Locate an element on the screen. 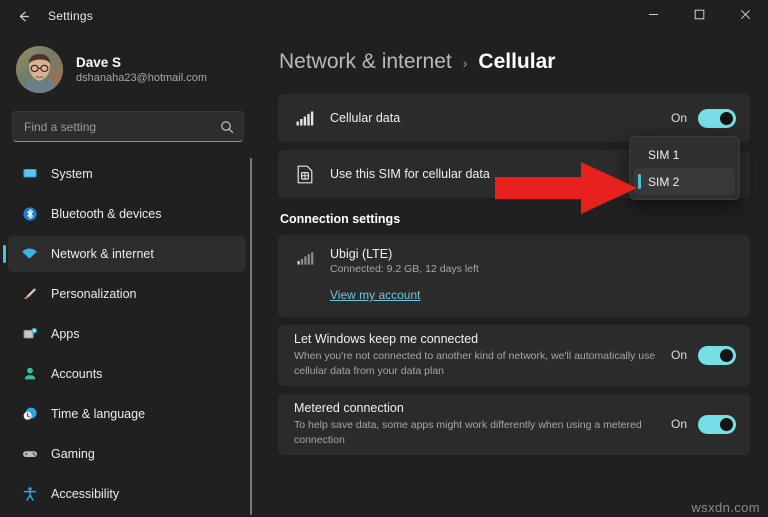  cellular-data-state: On is located at coordinates (678, 118).